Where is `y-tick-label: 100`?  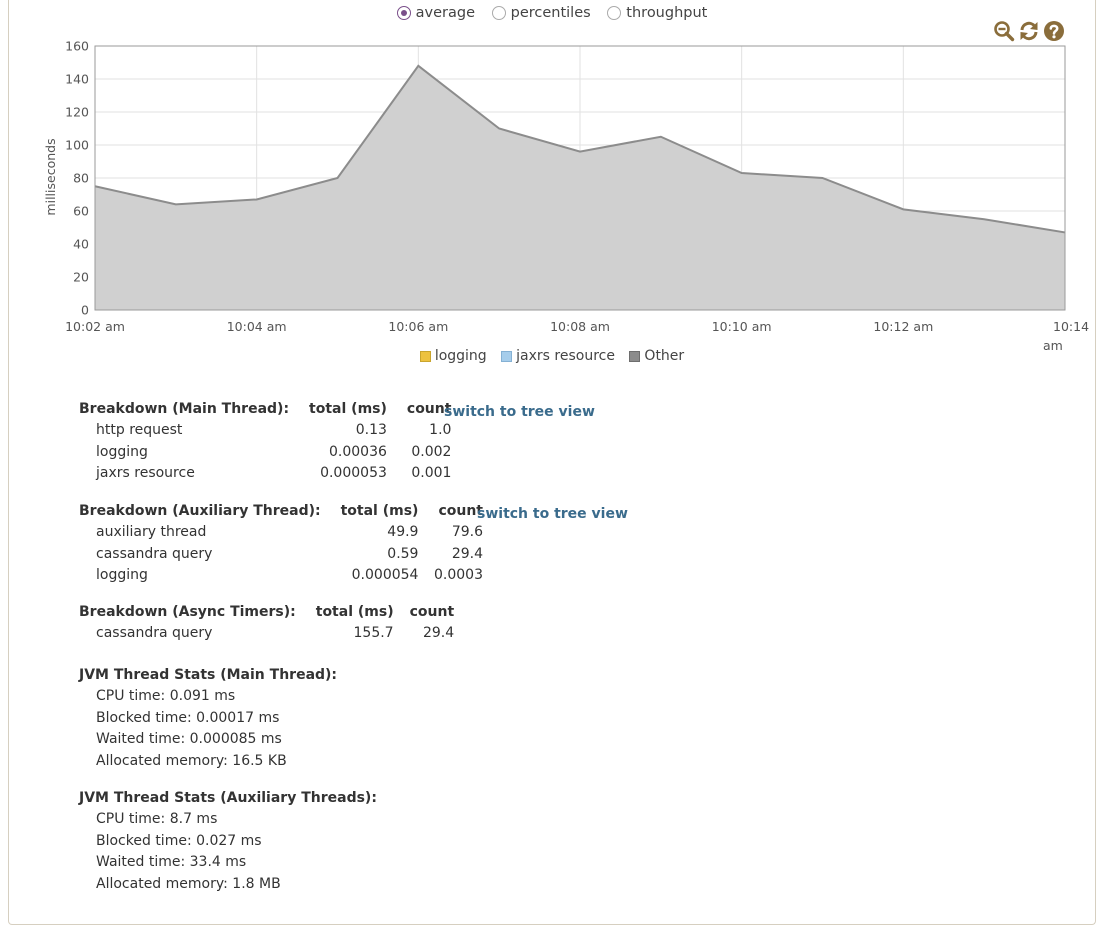
y-tick-label: 100 is located at coordinates (77, 145).